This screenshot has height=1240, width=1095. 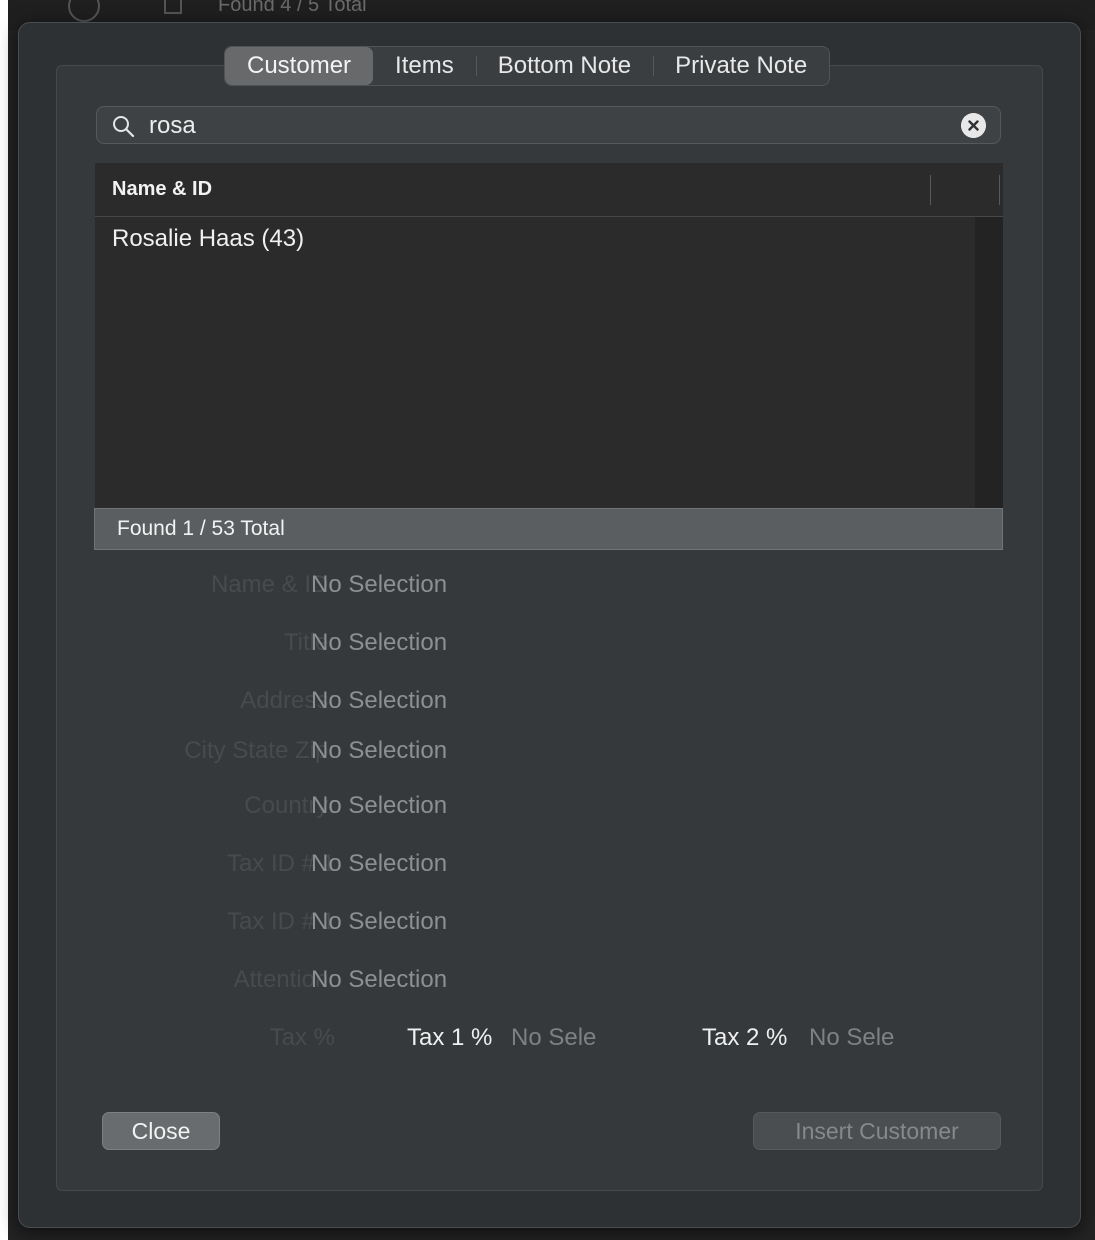 What do you see at coordinates (554, 1037) in the screenshot?
I see `value-tax-1: No Sele` at bounding box center [554, 1037].